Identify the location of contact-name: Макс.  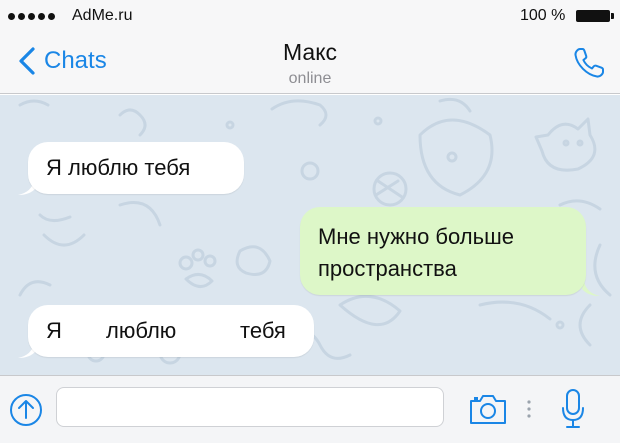
(310, 52).